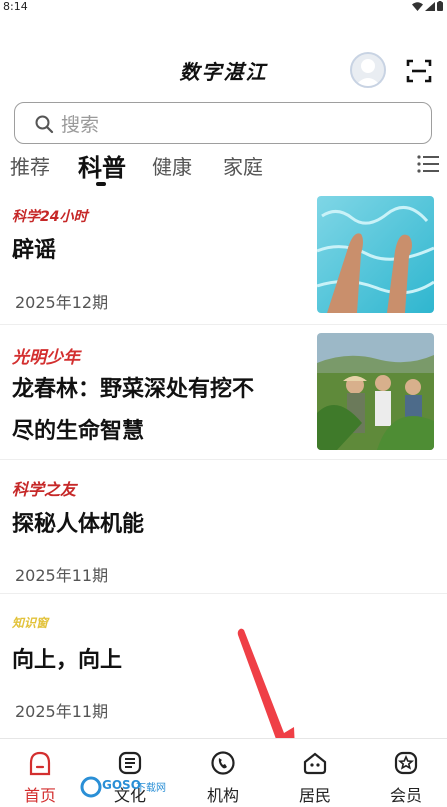 The width and height of the screenshot is (447, 807). I want to click on header: 数字湛江, so click(223, 72).